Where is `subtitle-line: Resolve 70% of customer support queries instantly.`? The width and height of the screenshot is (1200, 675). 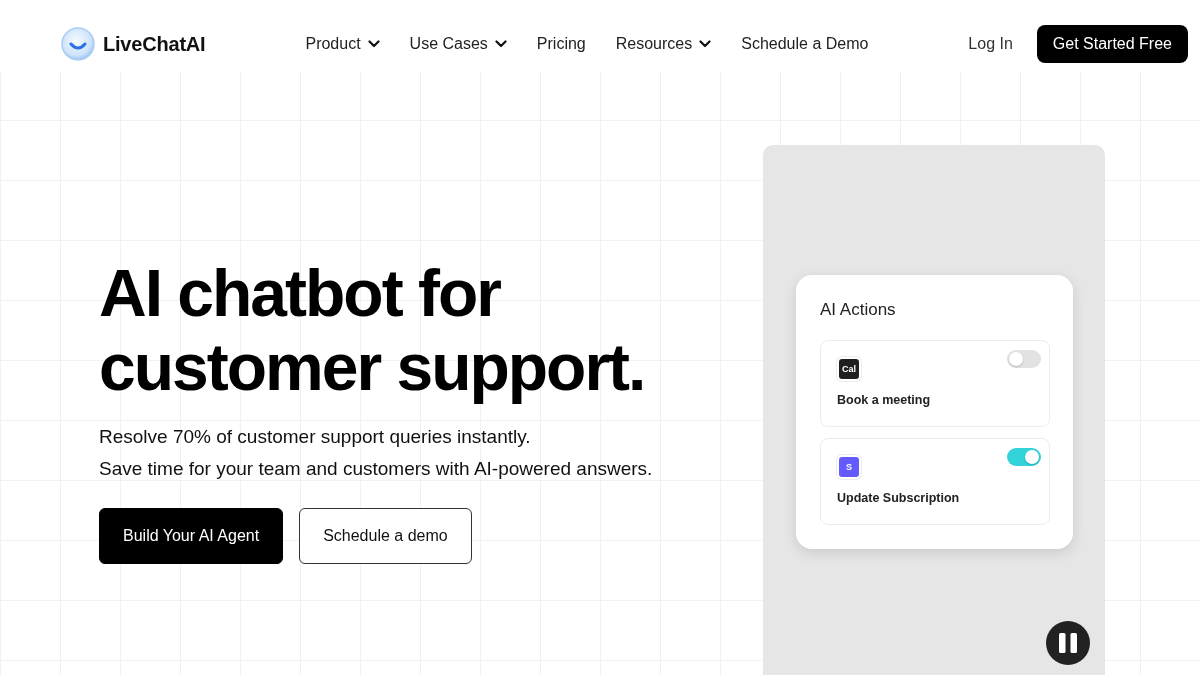 subtitle-line: Resolve 70% of customer support queries instantly. is located at coordinates (315, 437).